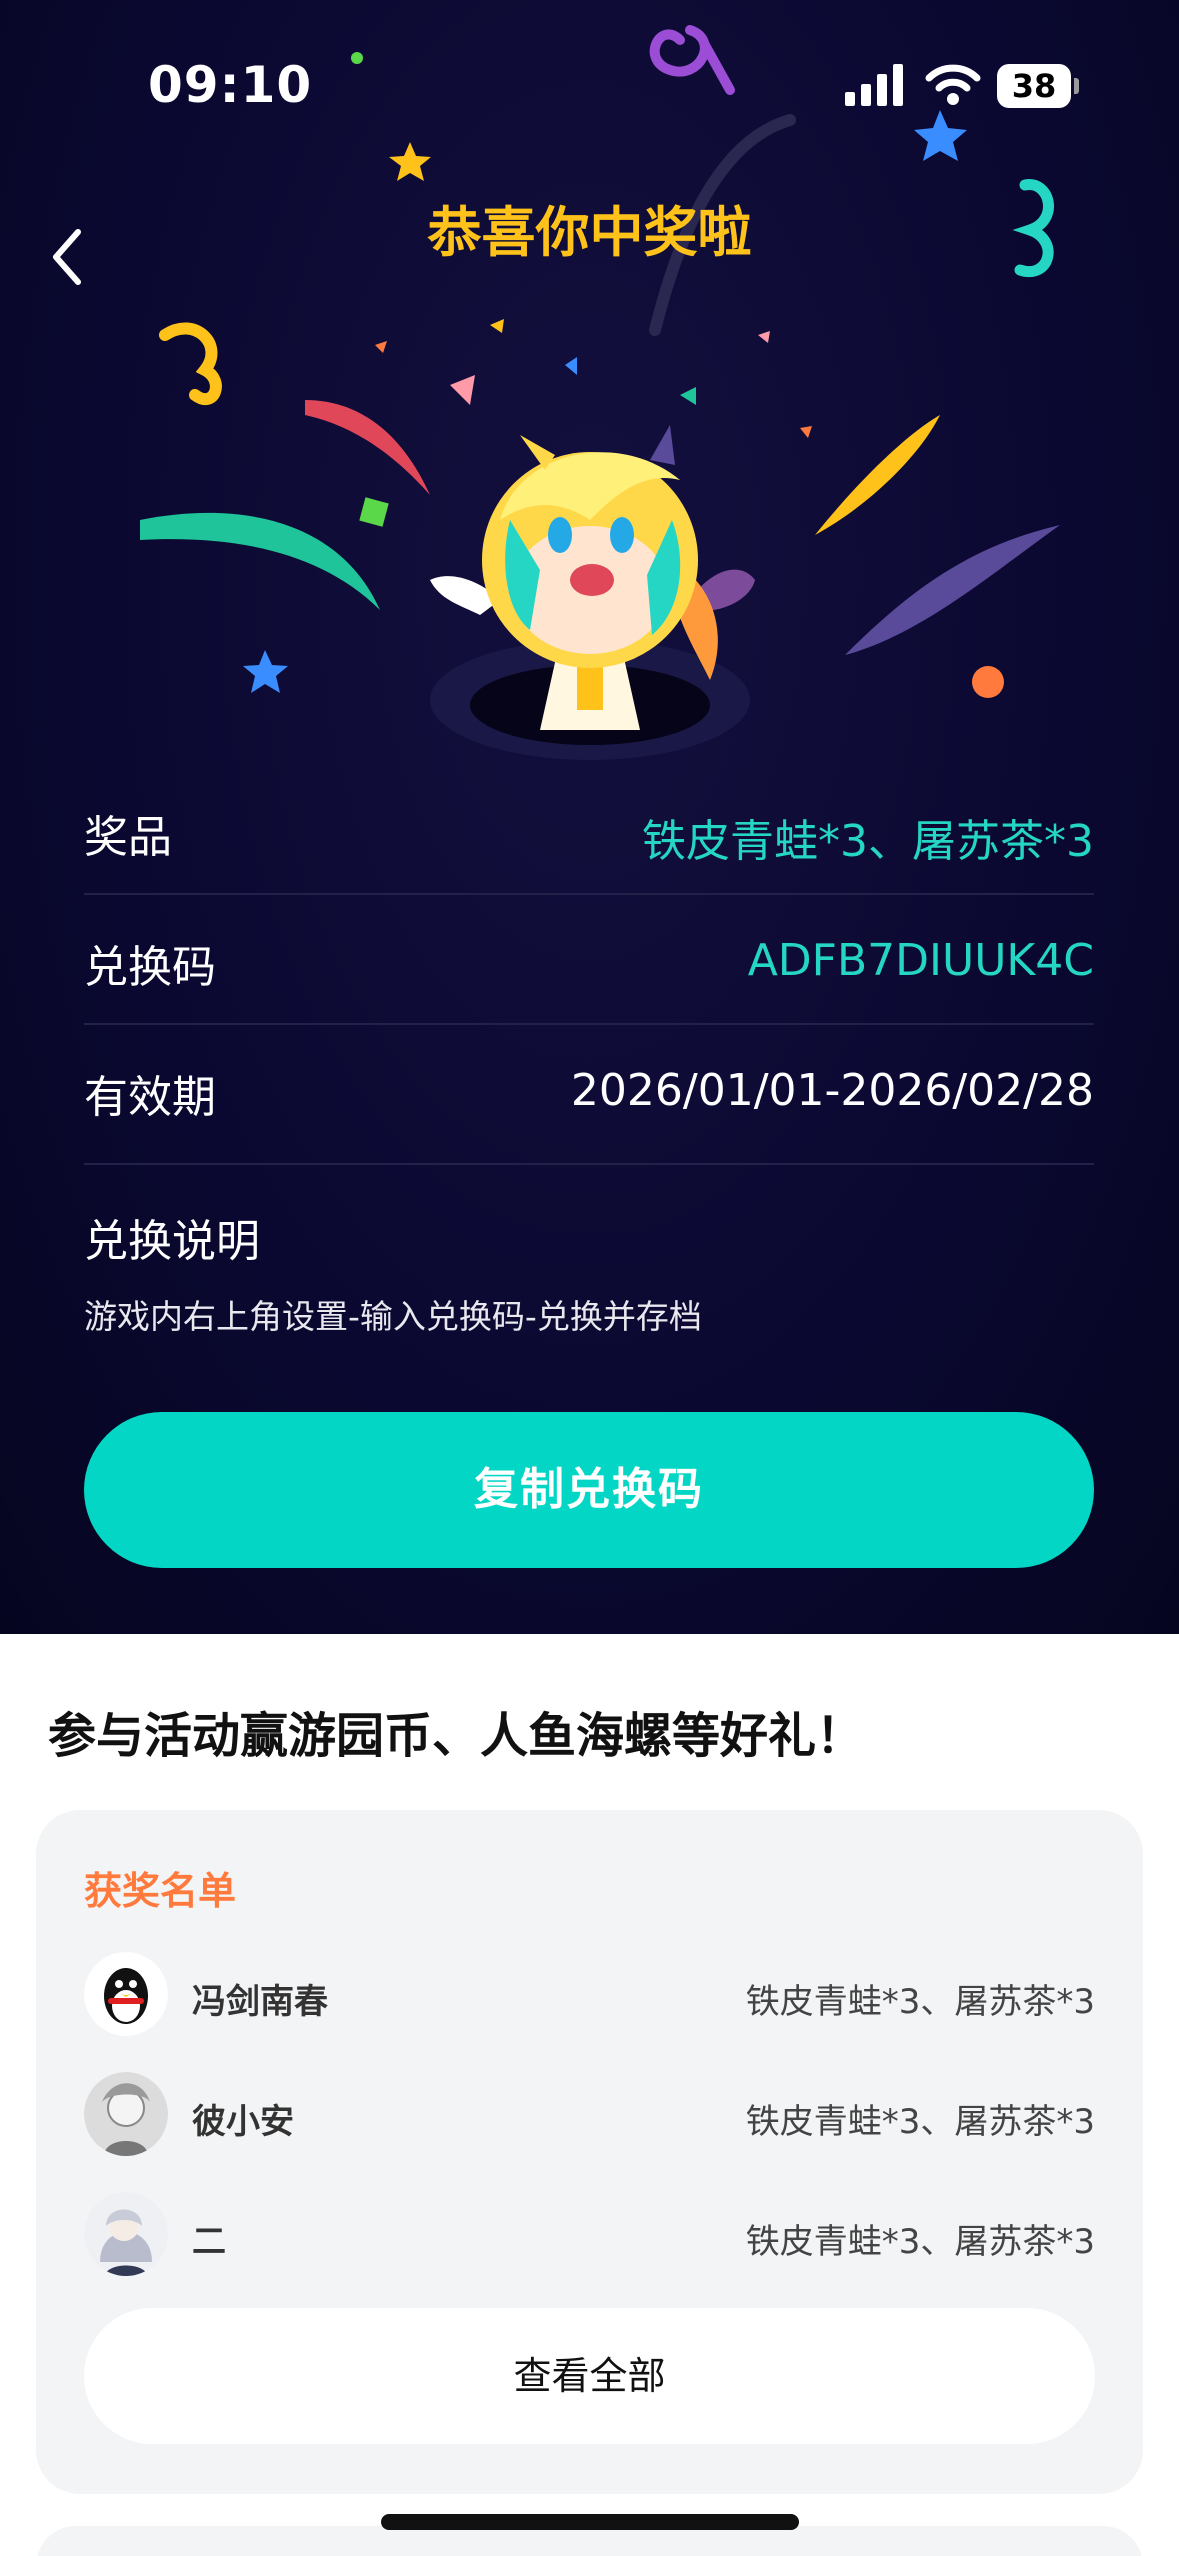 This screenshot has height=2556, width=1179. What do you see at coordinates (230, 85) in the screenshot?
I see `status-time: 09:10` at bounding box center [230, 85].